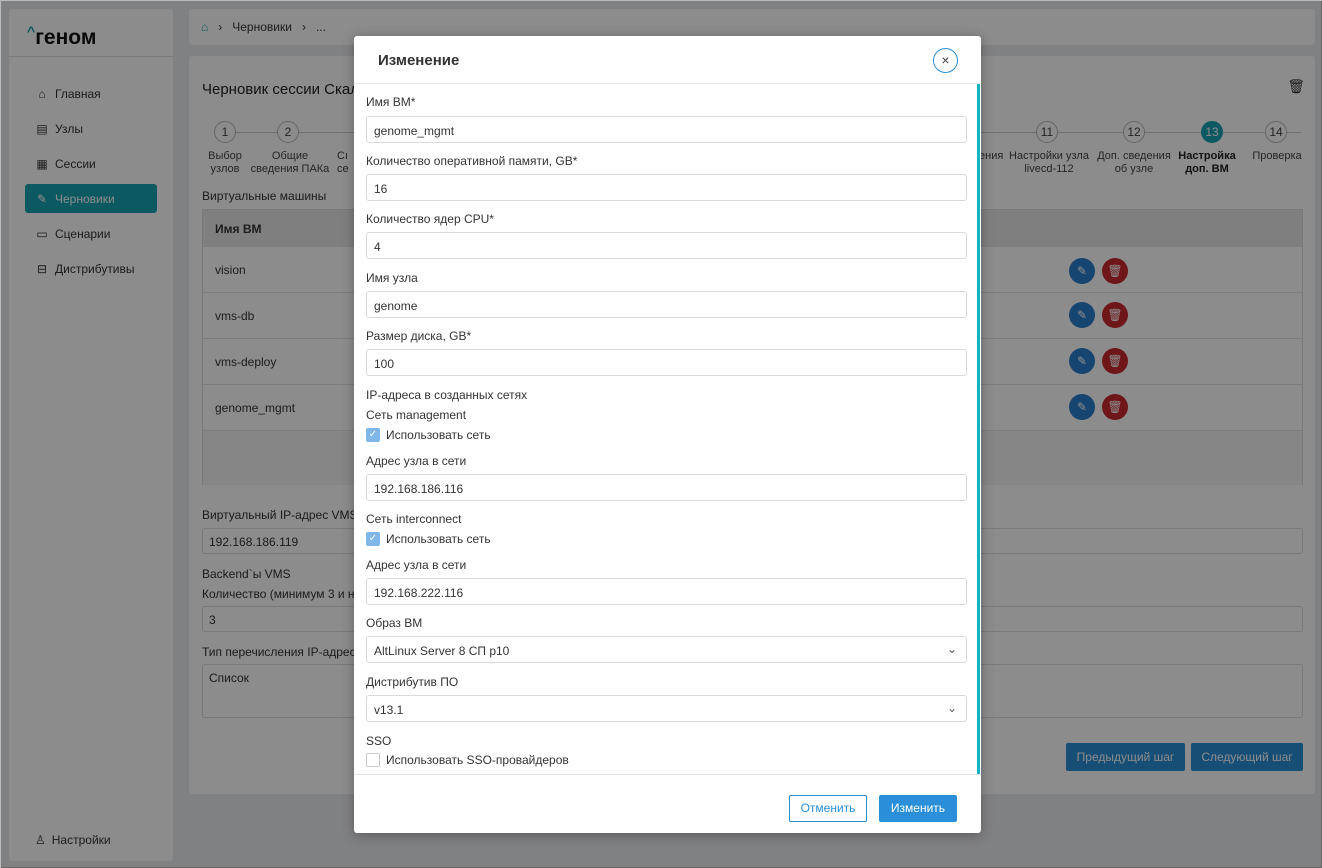 Image resolution: width=1322 pixels, height=868 pixels. Describe the element at coordinates (379, 741) in the screenshot. I see `sso-label: SSO` at that location.